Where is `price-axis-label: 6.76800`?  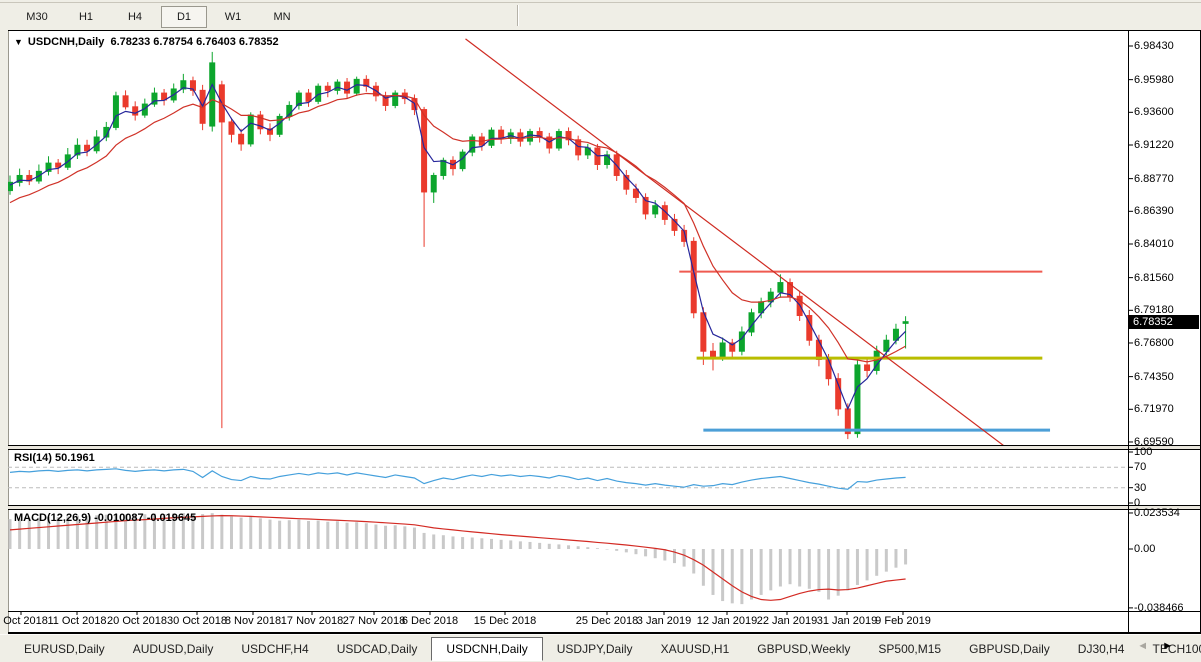
price-axis-label: 6.76800 is located at coordinates (1154, 342).